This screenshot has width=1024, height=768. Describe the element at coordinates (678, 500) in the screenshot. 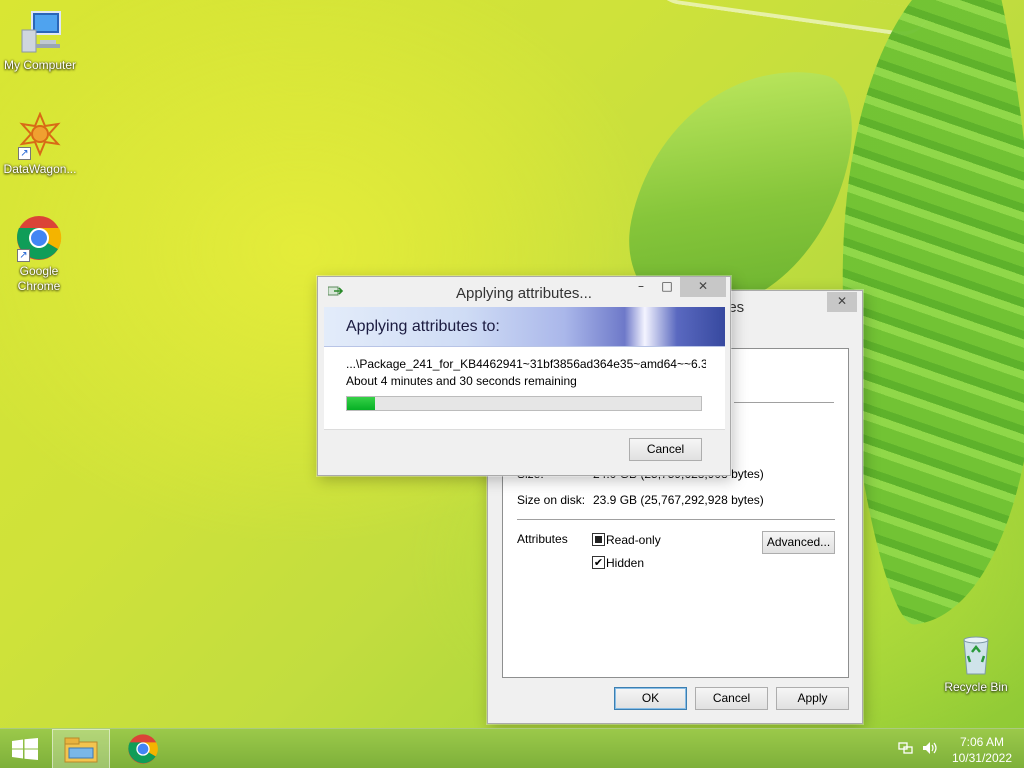

I see `size-on-disk-value: 23.9 GB (25,767,292,928 bytes)` at that location.